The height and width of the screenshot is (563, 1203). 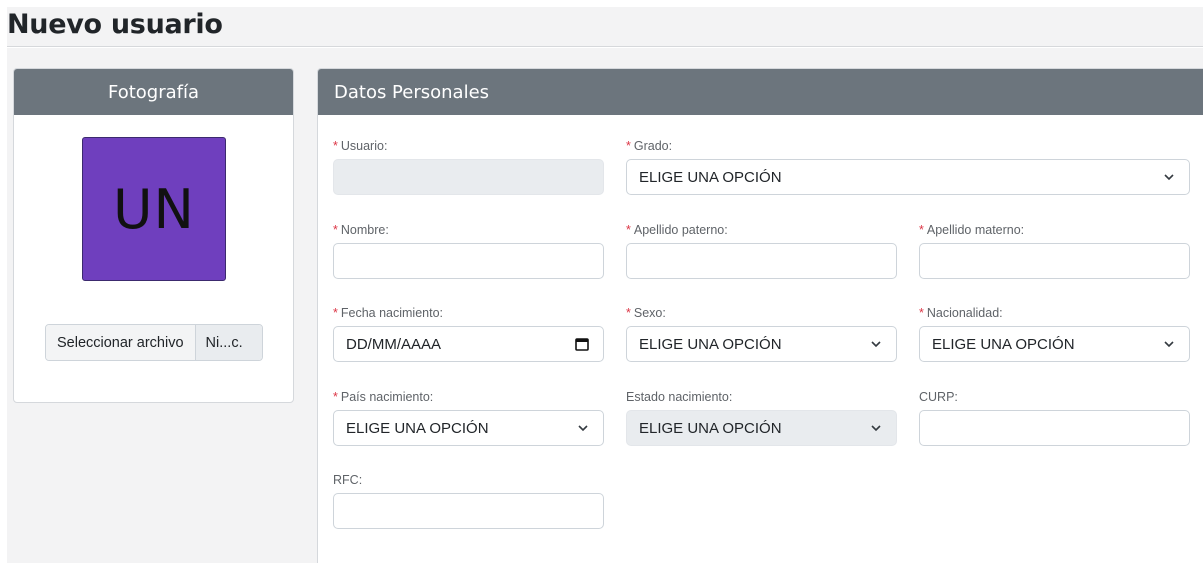 I want to click on fecha-nacimiento-input: DD/MM/AAAA, so click(x=468, y=344).